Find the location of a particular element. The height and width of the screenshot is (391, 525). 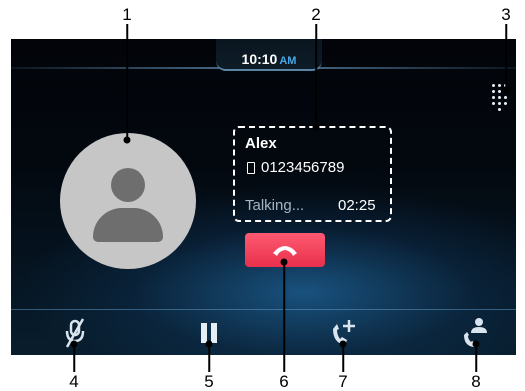

callout-label-6: 6 is located at coordinates (284, 381).